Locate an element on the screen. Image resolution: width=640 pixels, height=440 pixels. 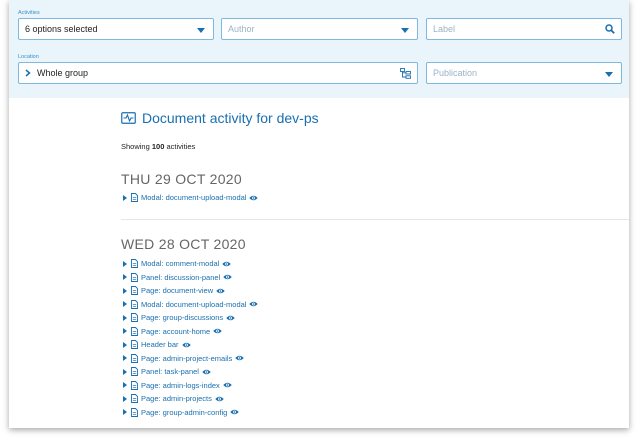
activity-item: Page: group-admin-config is located at coordinates (190, 413).